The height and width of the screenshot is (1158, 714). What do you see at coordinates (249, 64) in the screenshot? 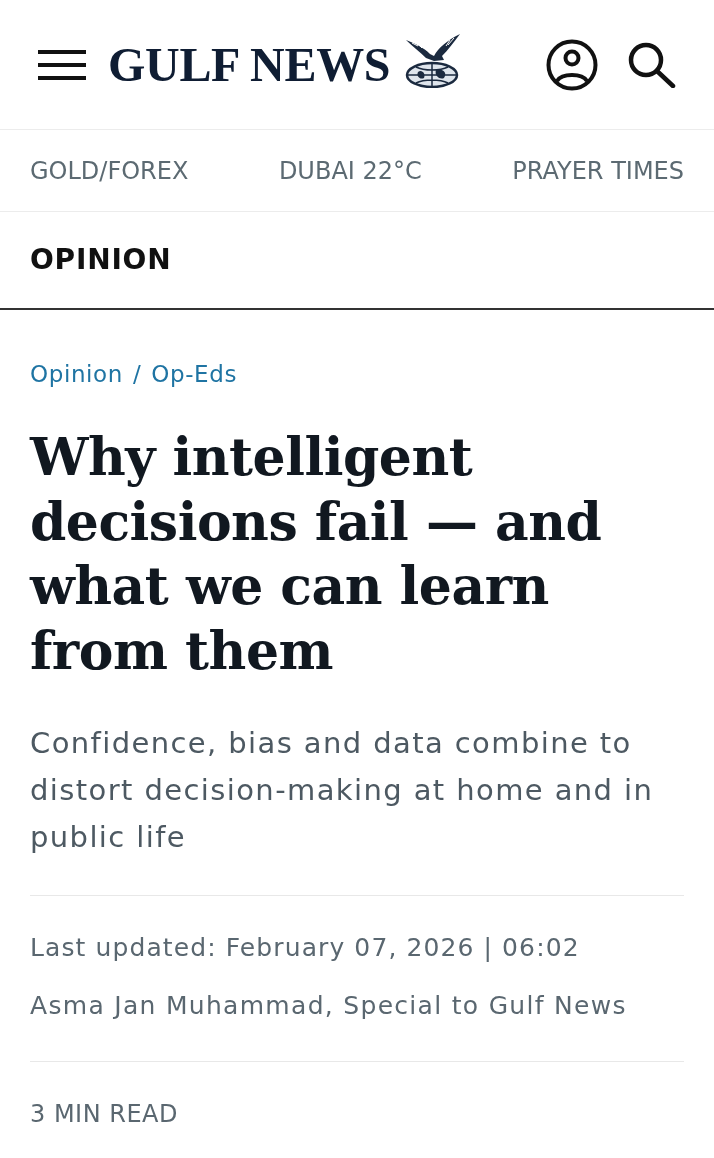
I see `logo-link: GULF NEWS` at bounding box center [249, 64].